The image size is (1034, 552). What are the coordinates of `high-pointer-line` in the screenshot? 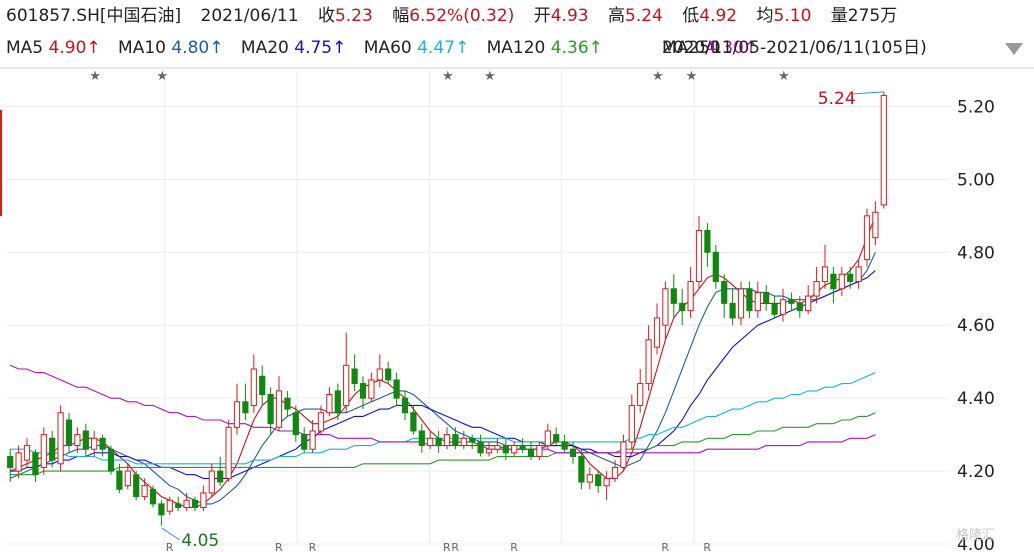 It's located at (868, 93).